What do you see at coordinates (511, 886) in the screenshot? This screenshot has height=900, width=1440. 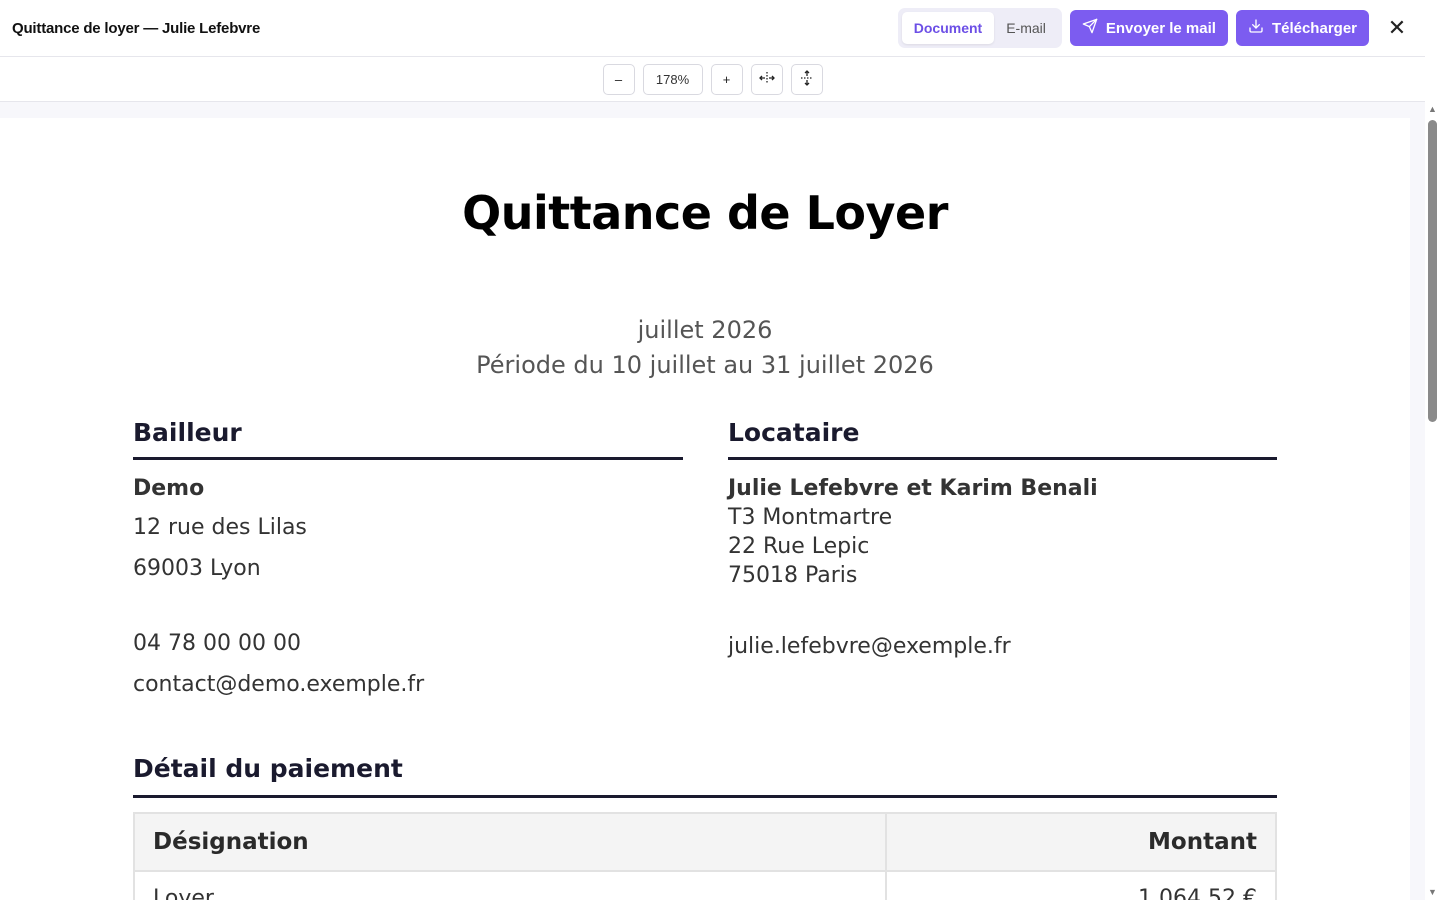 I see `row-designation: Loyer` at bounding box center [511, 886].